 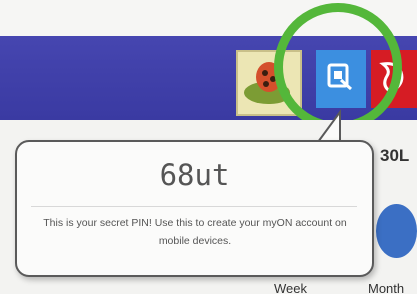 What do you see at coordinates (194, 175) in the screenshot?
I see `pin-code: 68ut` at bounding box center [194, 175].